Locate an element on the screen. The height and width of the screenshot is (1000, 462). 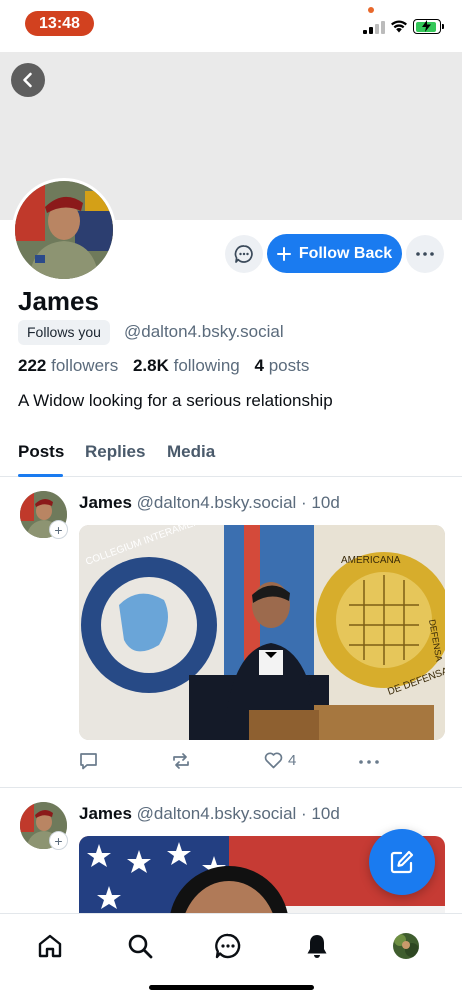
active-tab-indicator is located at coordinates (40, 475).